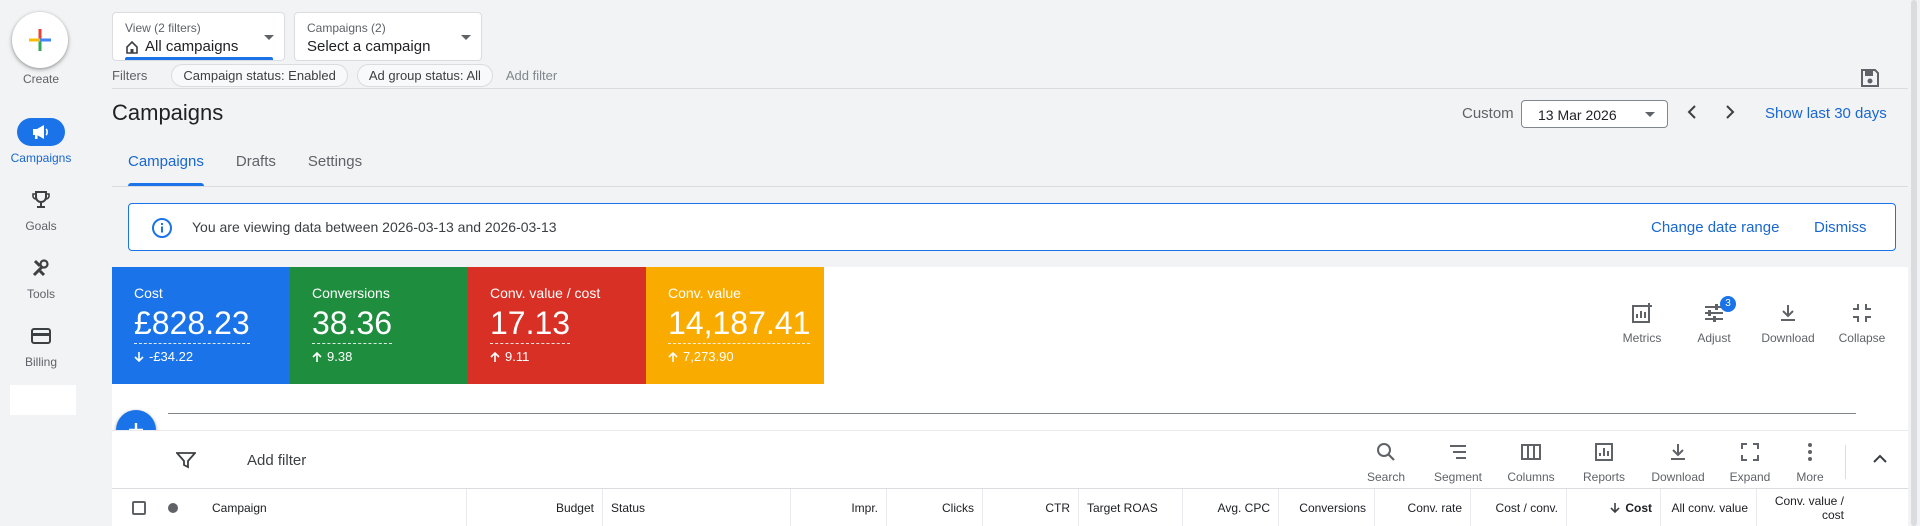  What do you see at coordinates (1458, 477) in the screenshot?
I see `tool-label: Segment` at bounding box center [1458, 477].